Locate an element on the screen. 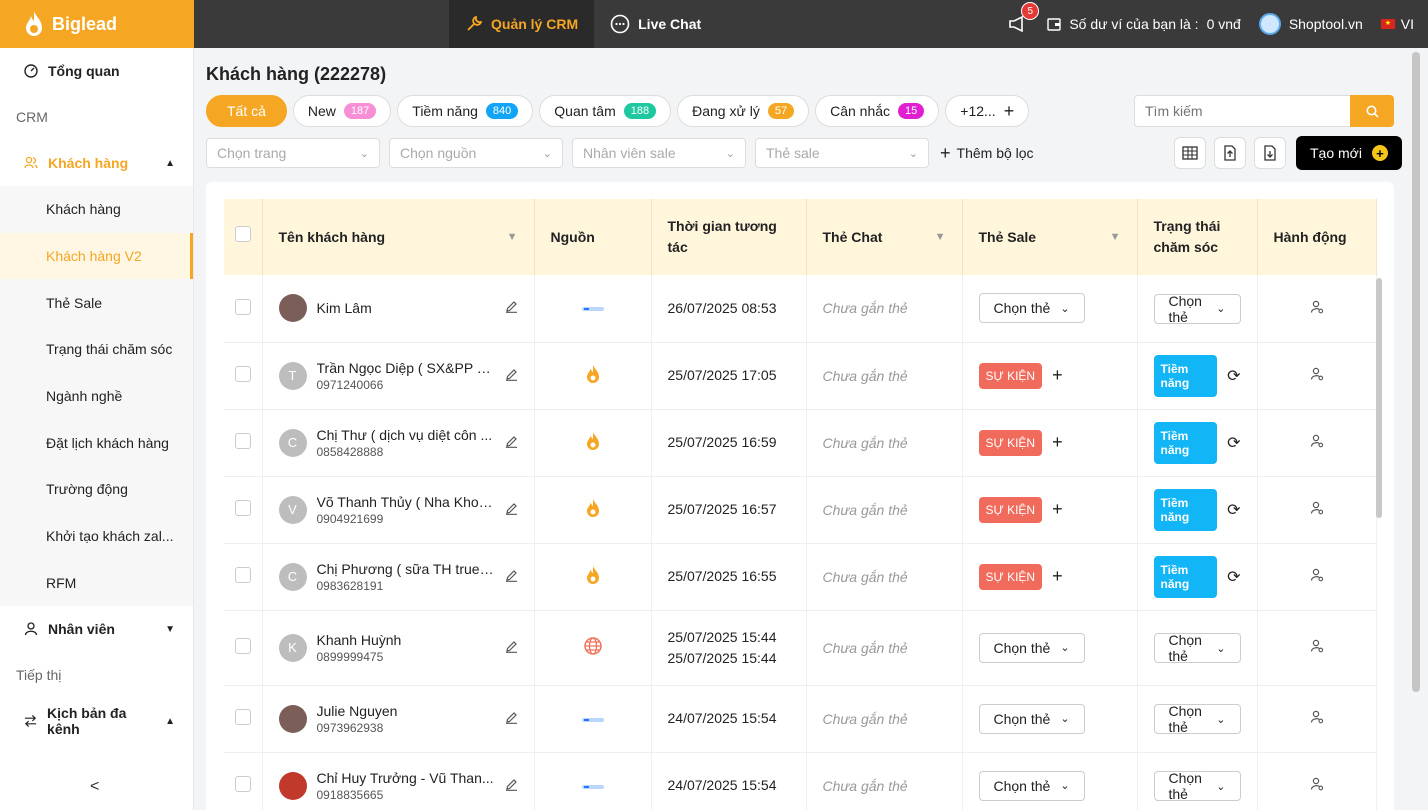 The image size is (1428, 810). language-selector: VI is located at coordinates (1397, 24).